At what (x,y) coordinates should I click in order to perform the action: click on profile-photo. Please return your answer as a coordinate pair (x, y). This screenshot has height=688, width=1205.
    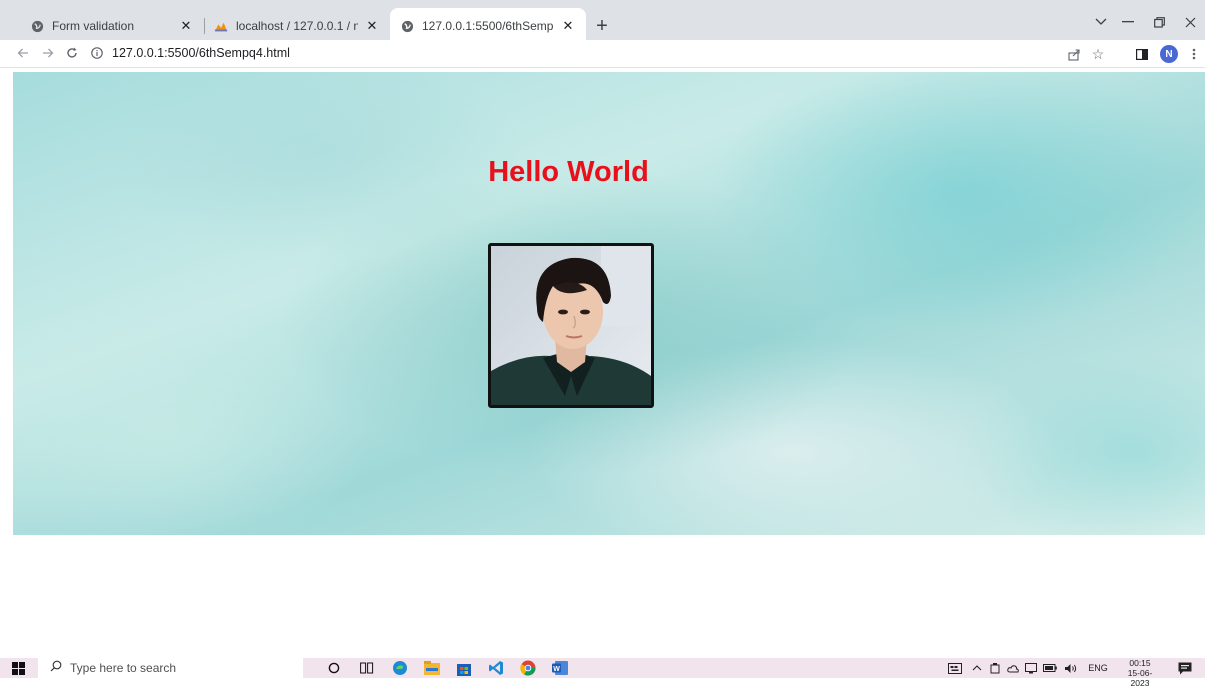
    Looking at the image, I should click on (571, 325).